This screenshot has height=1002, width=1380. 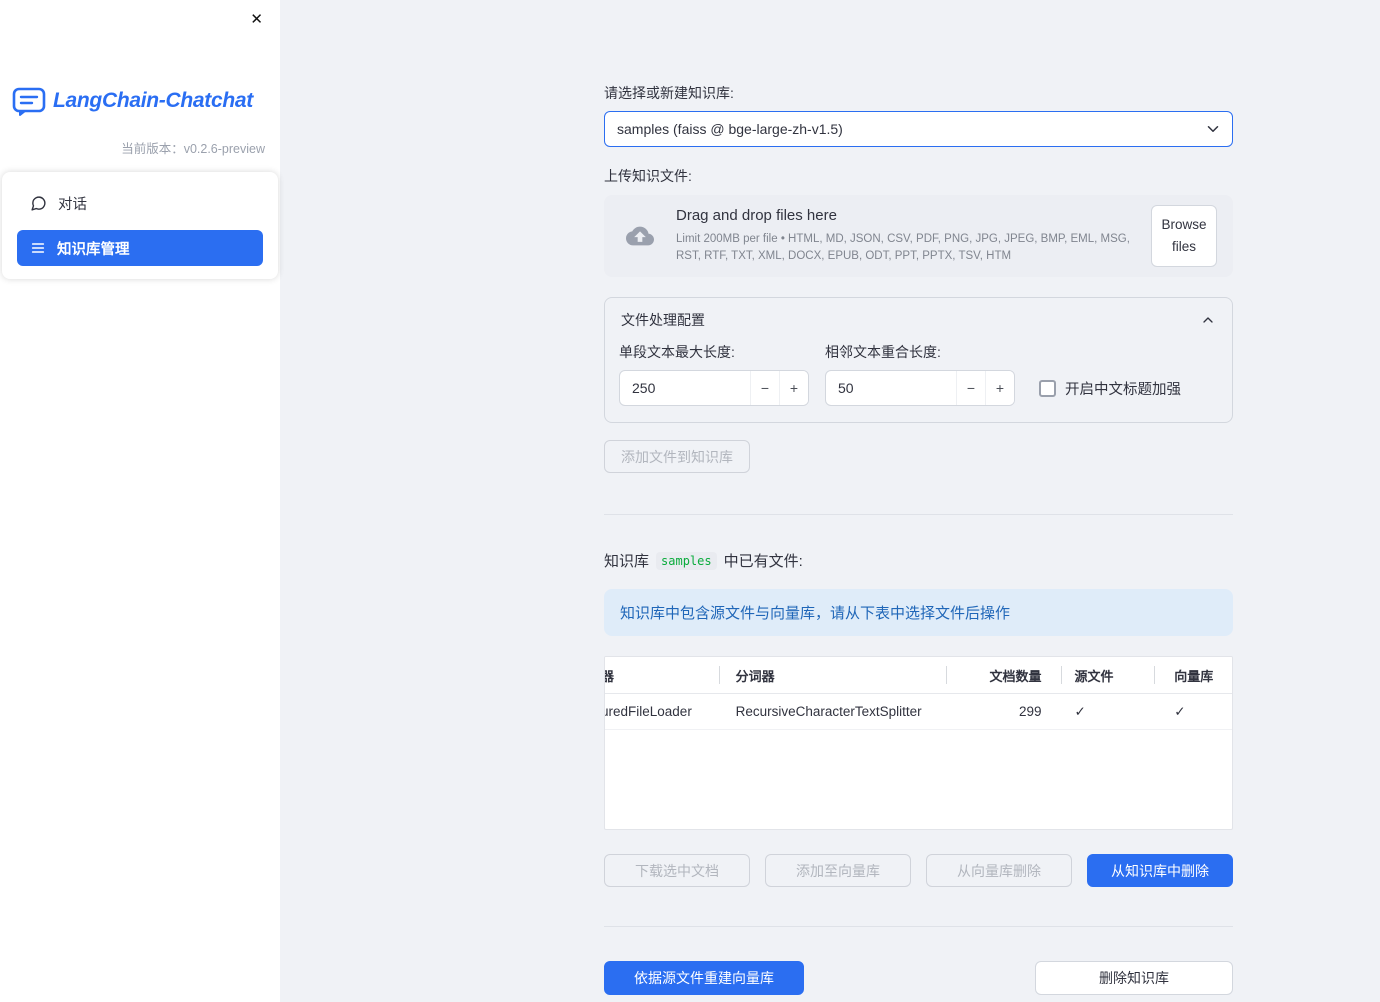 I want to click on zh-title-enhance-label: 开启中文标题加强, so click(x=1123, y=388).